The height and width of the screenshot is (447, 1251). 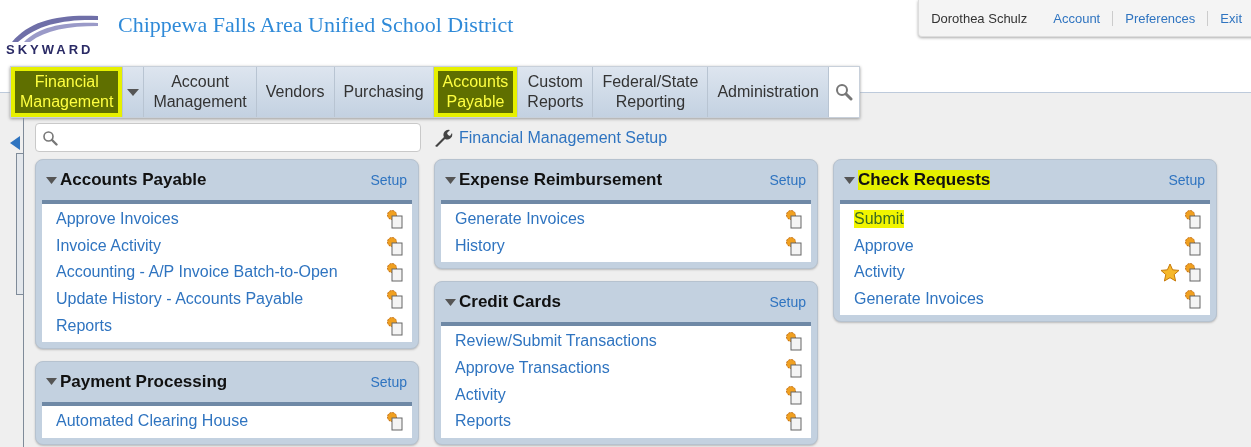 I want to click on menu-link: Update History - Accounts Payable, so click(x=219, y=299).